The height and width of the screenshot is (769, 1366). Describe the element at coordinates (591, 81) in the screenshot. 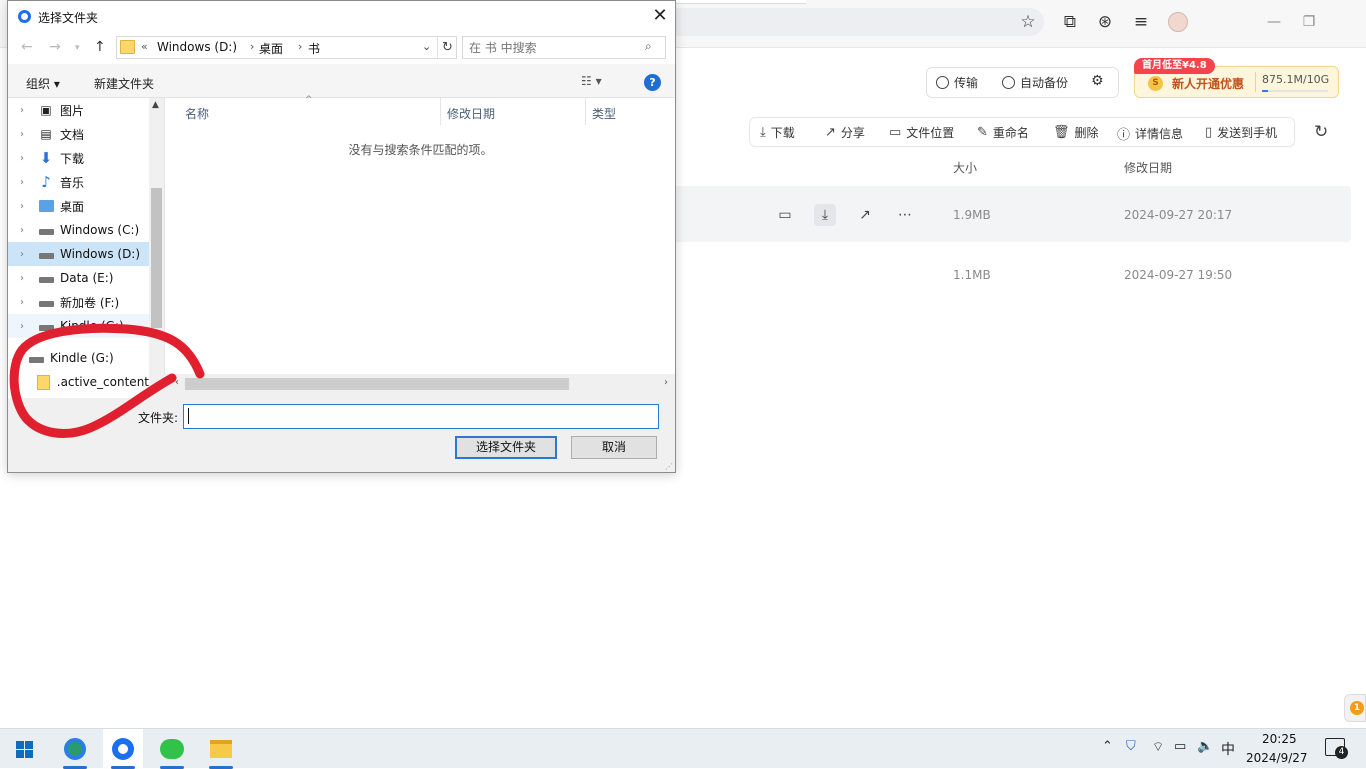

I see `view-options-icon: ☷ ▾` at that location.